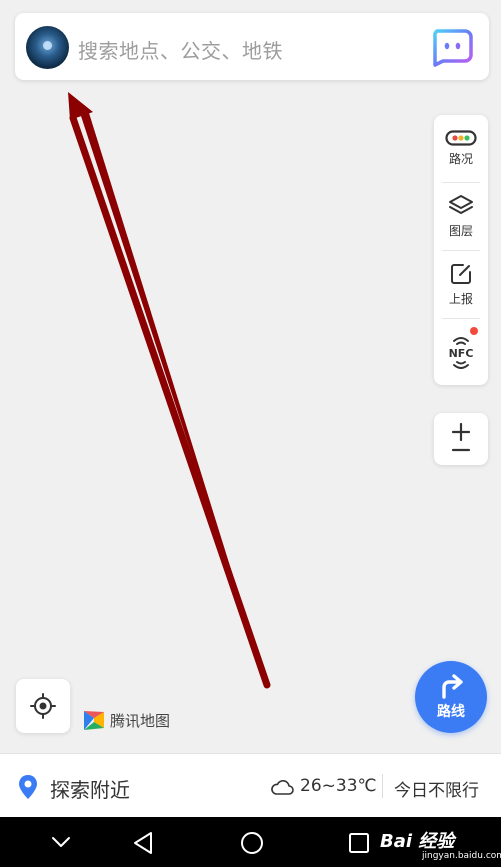  I want to click on traffic-icon, so click(461, 138).